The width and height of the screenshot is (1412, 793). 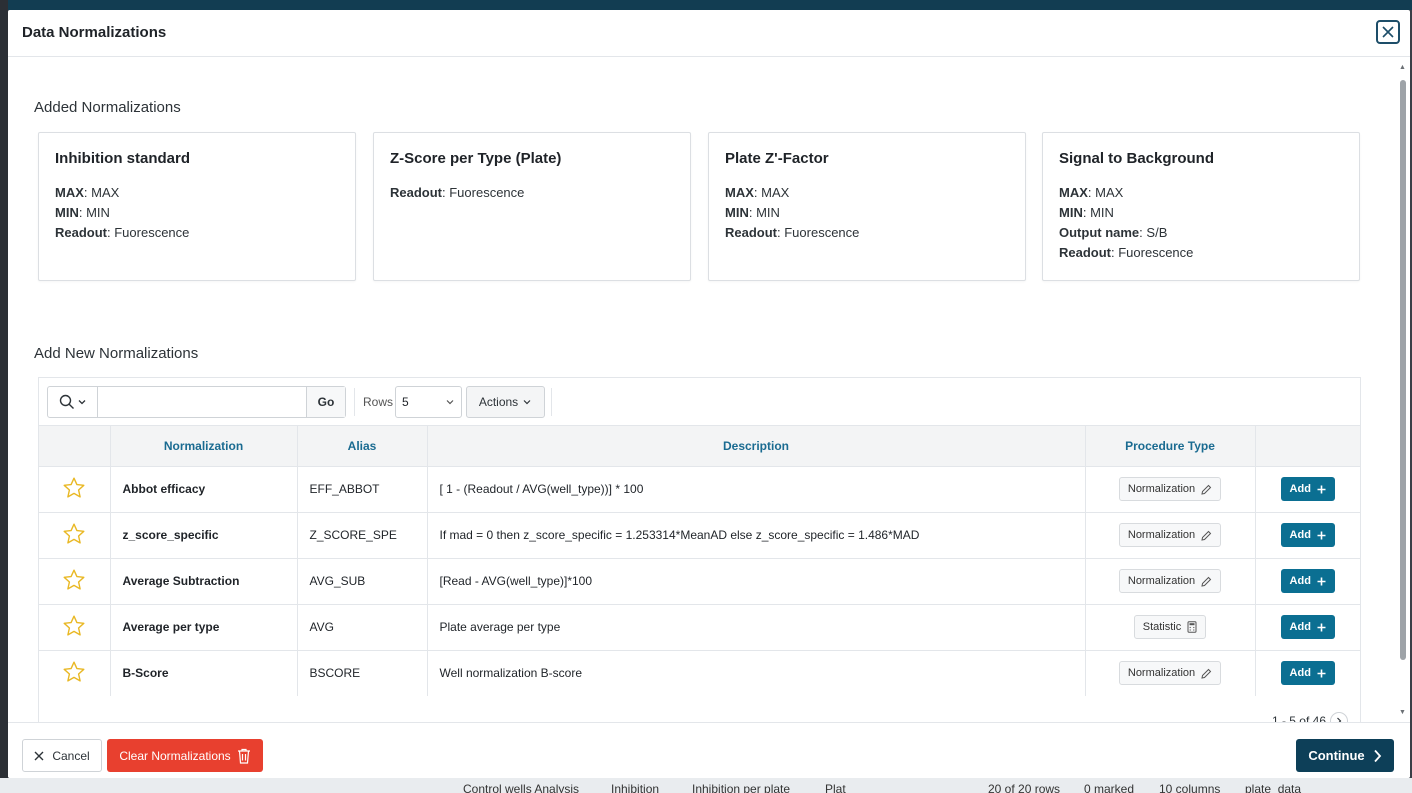 I want to click on column-header-procedure-type: Procedure Type, so click(x=1170, y=446).